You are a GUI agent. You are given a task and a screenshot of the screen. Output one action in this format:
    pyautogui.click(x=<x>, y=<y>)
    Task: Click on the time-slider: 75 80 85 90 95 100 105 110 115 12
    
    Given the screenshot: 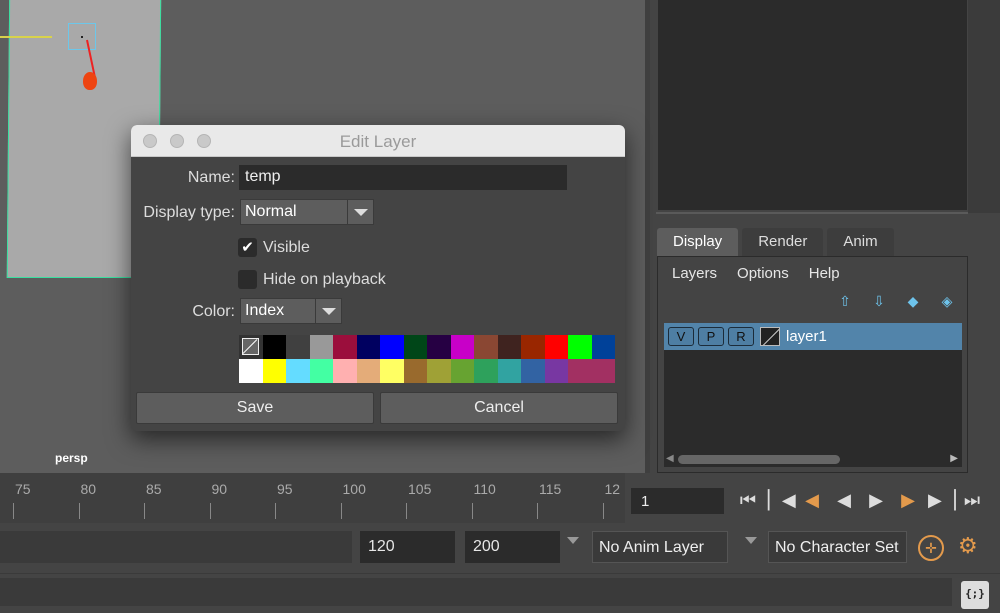 What is the action you would take?
    pyautogui.click(x=312, y=498)
    